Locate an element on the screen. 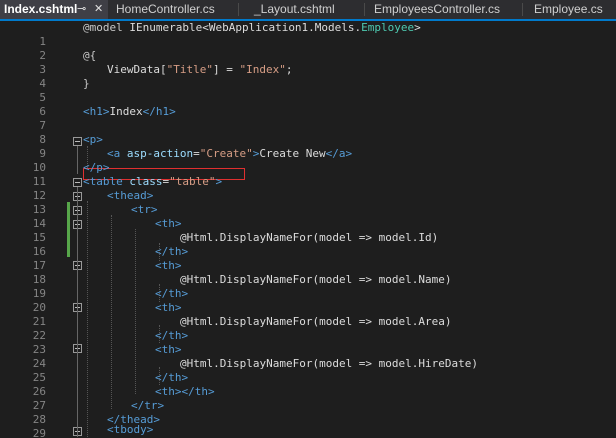 The image size is (616, 438). tab-employee-cs: Employee.cs is located at coordinates (573, 9).